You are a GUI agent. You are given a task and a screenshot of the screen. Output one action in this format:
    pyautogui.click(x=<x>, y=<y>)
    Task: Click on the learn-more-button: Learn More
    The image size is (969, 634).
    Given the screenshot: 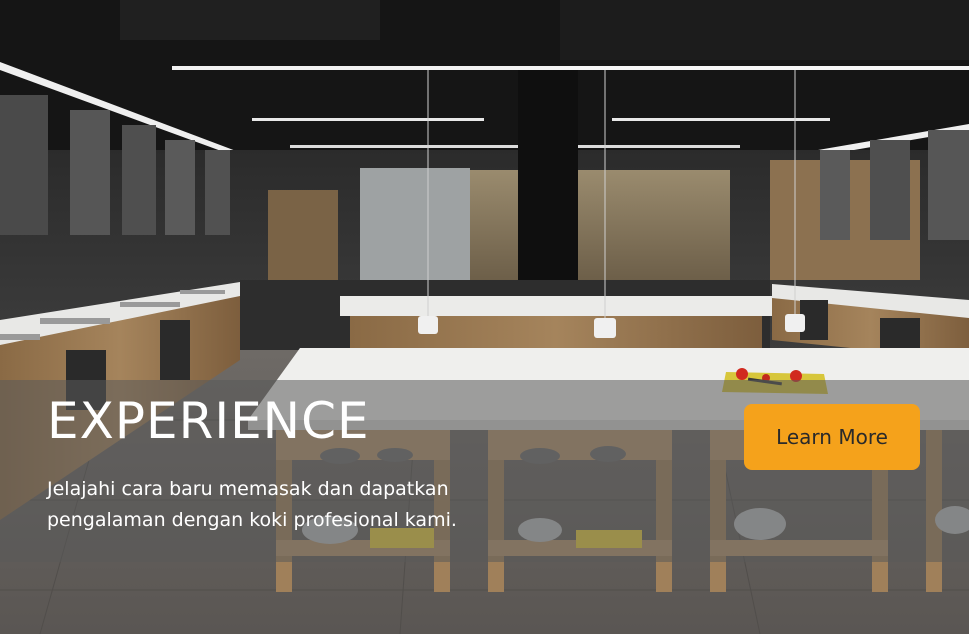 What is the action you would take?
    pyautogui.click(x=832, y=437)
    